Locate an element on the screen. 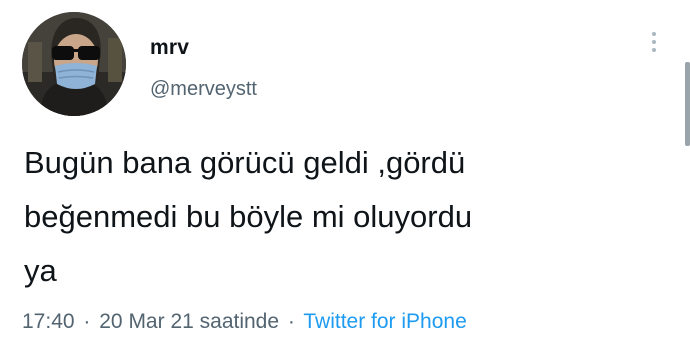  more-vertical-icon is located at coordinates (654, 46).